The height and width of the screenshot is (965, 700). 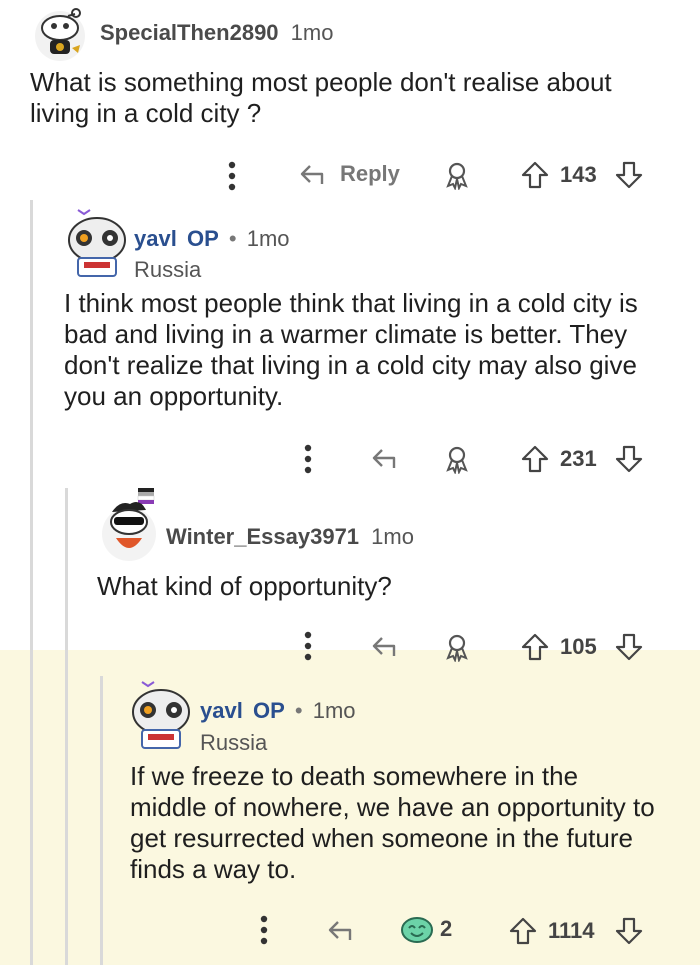 I want to click on score: 1114, so click(x=571, y=930).